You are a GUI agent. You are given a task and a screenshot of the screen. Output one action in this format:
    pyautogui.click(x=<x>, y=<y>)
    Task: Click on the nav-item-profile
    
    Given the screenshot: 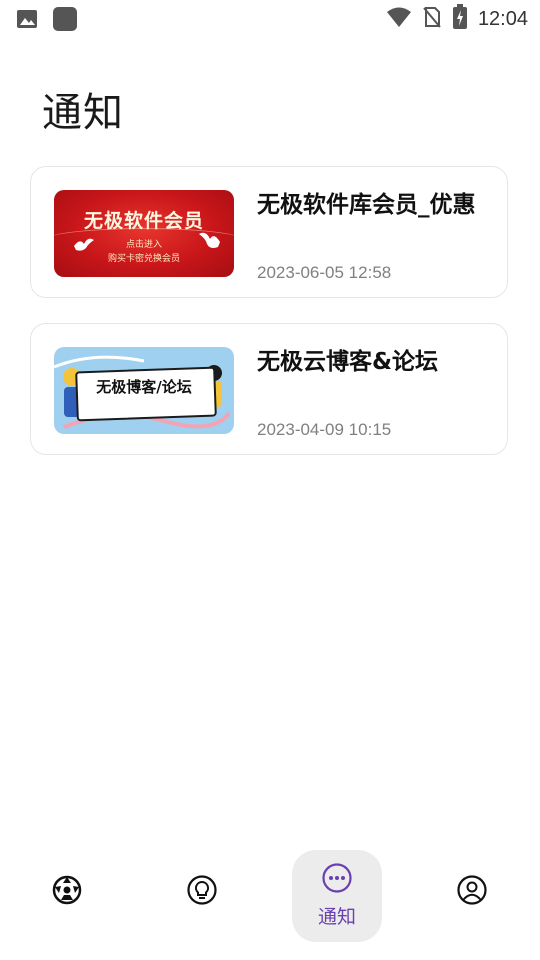 What is the action you would take?
    pyautogui.click(x=472, y=896)
    